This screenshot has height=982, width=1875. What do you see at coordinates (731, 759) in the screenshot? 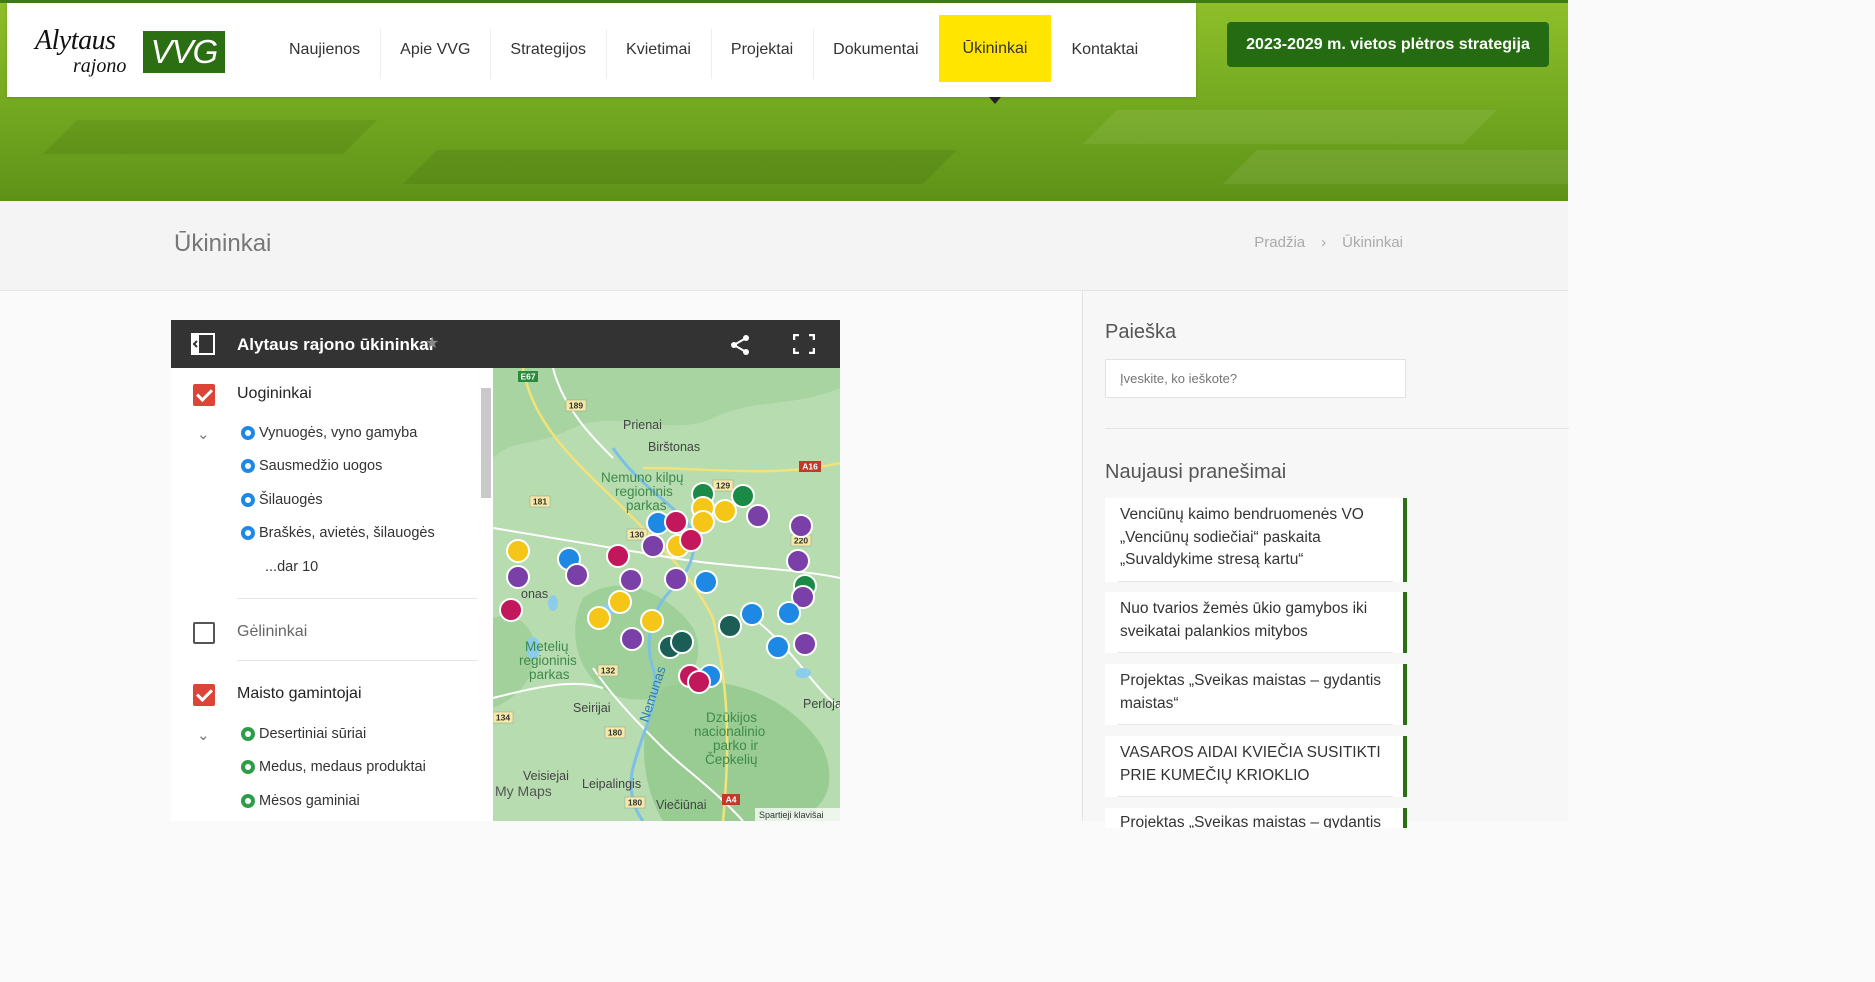
I see `park-label-line: Čepkelių` at bounding box center [731, 759].